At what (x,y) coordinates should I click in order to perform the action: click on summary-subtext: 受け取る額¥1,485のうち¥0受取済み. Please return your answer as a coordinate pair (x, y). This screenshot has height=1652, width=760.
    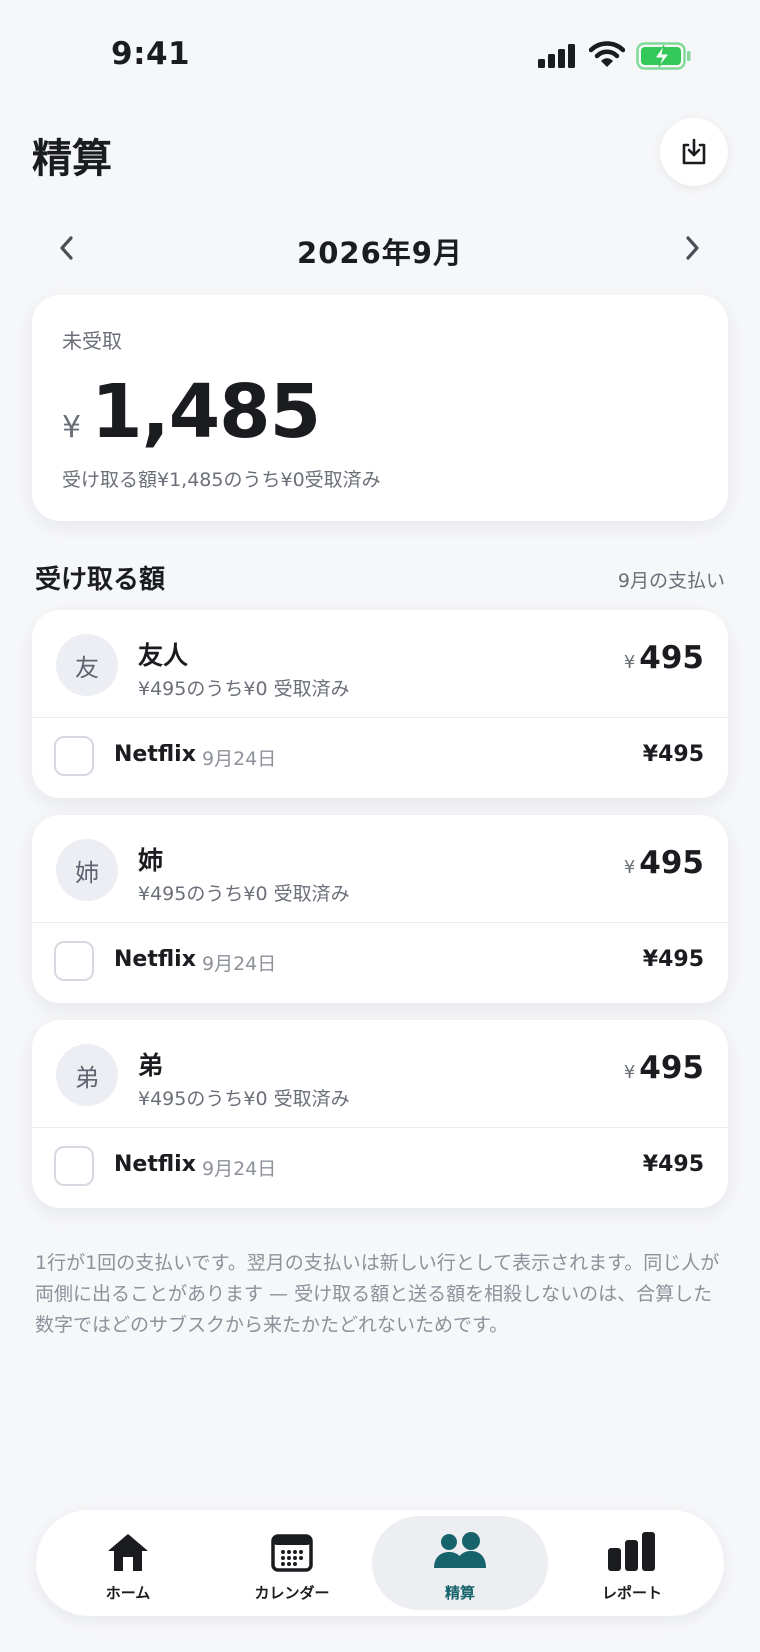
    Looking at the image, I should click on (221, 480).